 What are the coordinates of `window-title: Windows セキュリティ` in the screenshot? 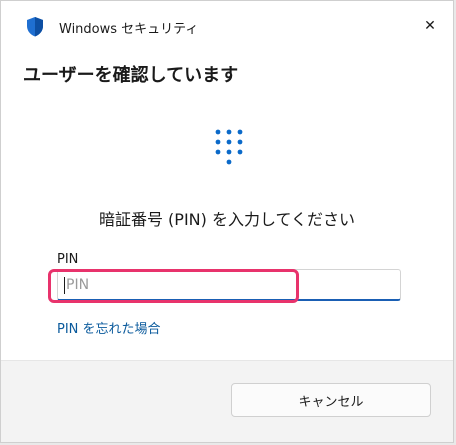 It's located at (129, 29).